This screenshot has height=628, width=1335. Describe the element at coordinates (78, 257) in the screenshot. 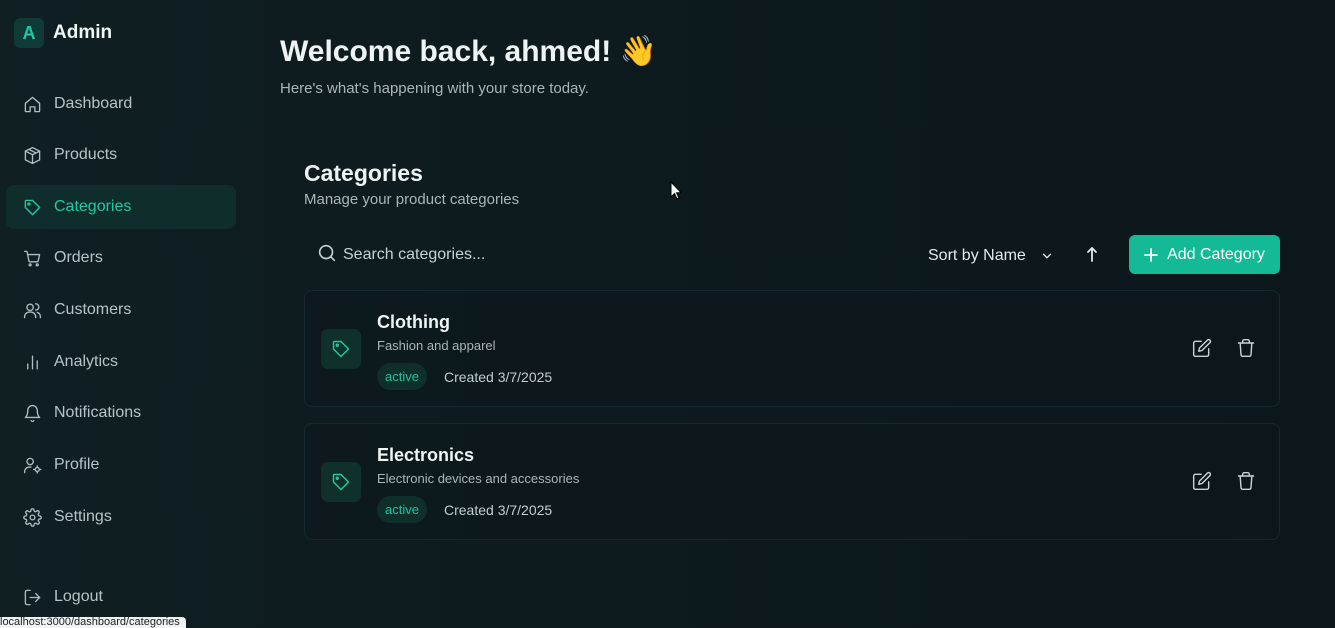

I see `sidebar-item-label: Orders` at that location.